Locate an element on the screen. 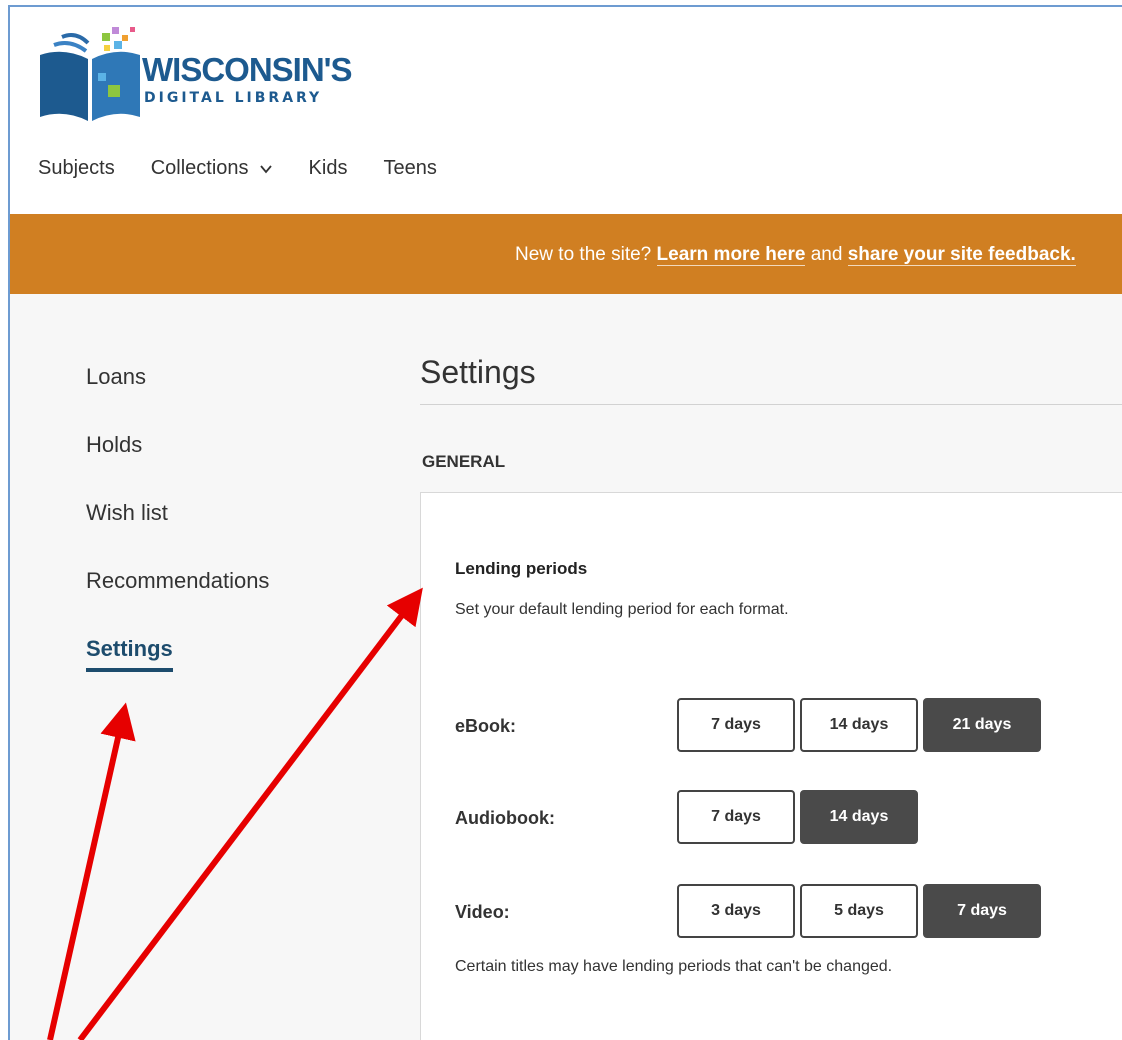 The image size is (1122, 1040). audiobook-label: Audiobook: is located at coordinates (505, 818).